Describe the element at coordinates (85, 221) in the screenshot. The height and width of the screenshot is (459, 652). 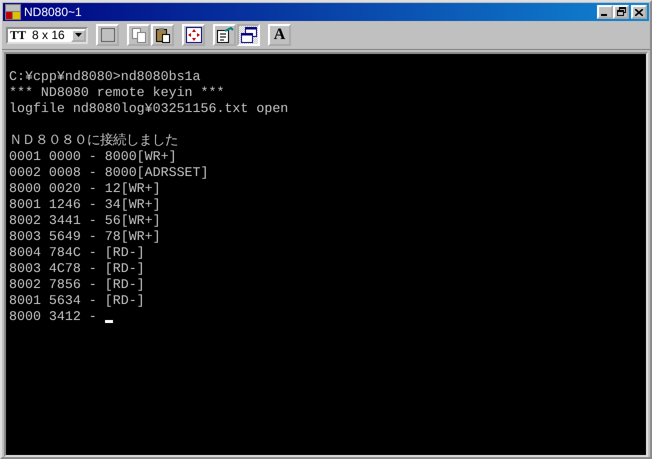
I see `console-line: 8002 3441 - 56[WR+]` at that location.